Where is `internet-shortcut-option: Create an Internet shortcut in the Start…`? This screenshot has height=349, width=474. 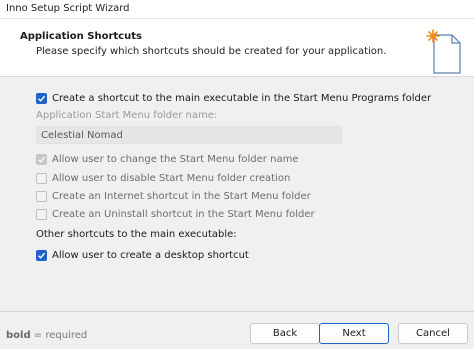 internet-shortcut-option: Create an Internet shortcut in the Start… is located at coordinates (173, 196).